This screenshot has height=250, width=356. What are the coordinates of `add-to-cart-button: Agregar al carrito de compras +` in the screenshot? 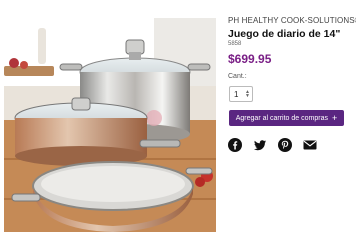 It's located at (286, 118).